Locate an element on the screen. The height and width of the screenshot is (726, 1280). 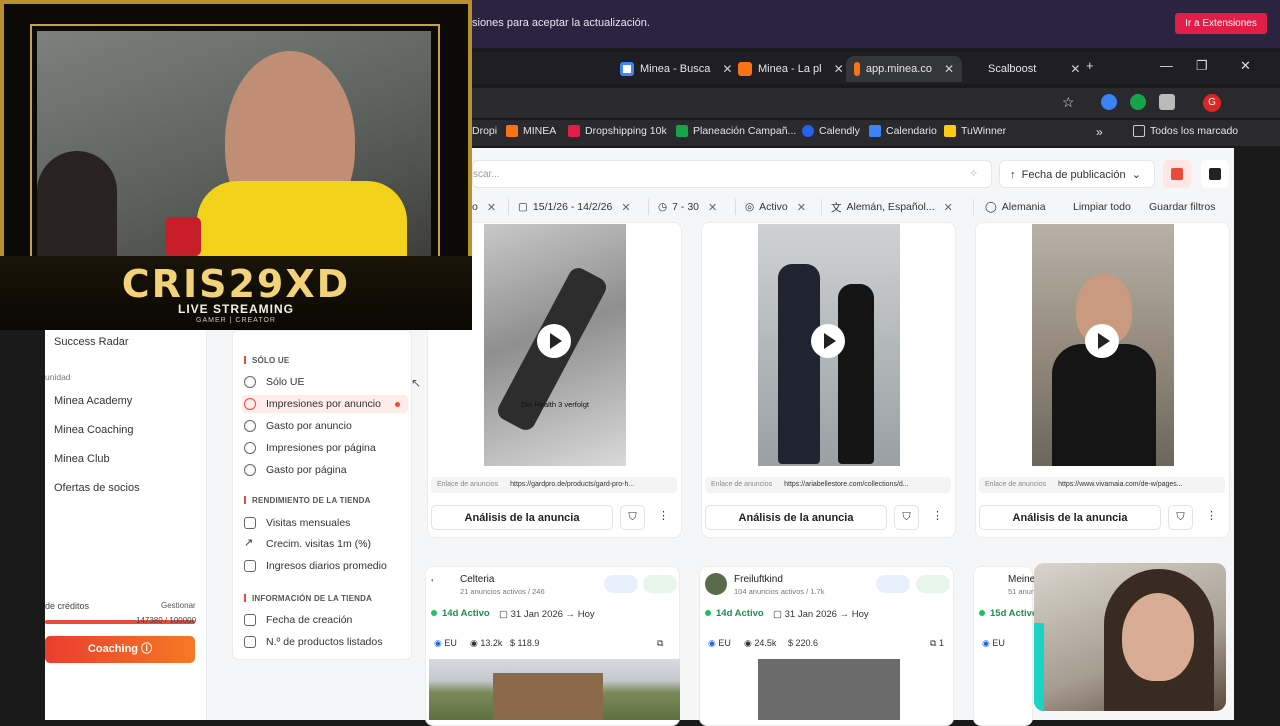
bookmark-dropi: Dropi is located at coordinates (484, 131).